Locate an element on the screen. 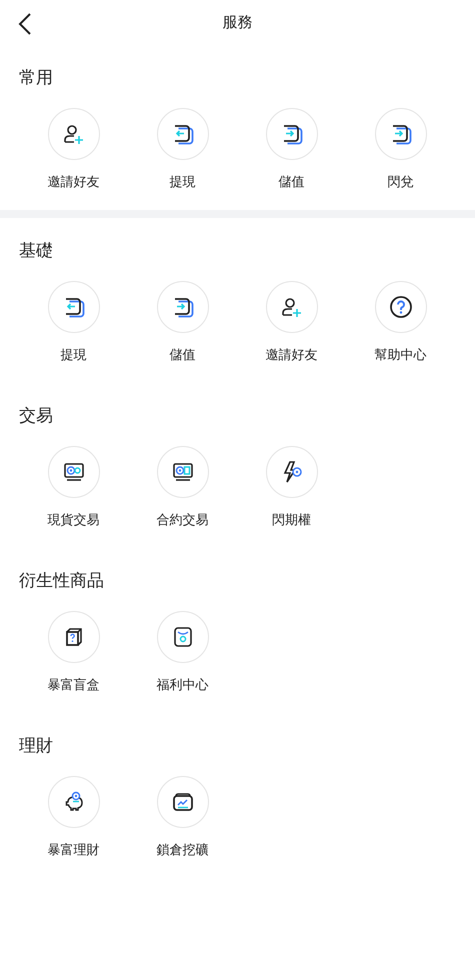  service-label: 暴富盲盒 is located at coordinates (74, 686).